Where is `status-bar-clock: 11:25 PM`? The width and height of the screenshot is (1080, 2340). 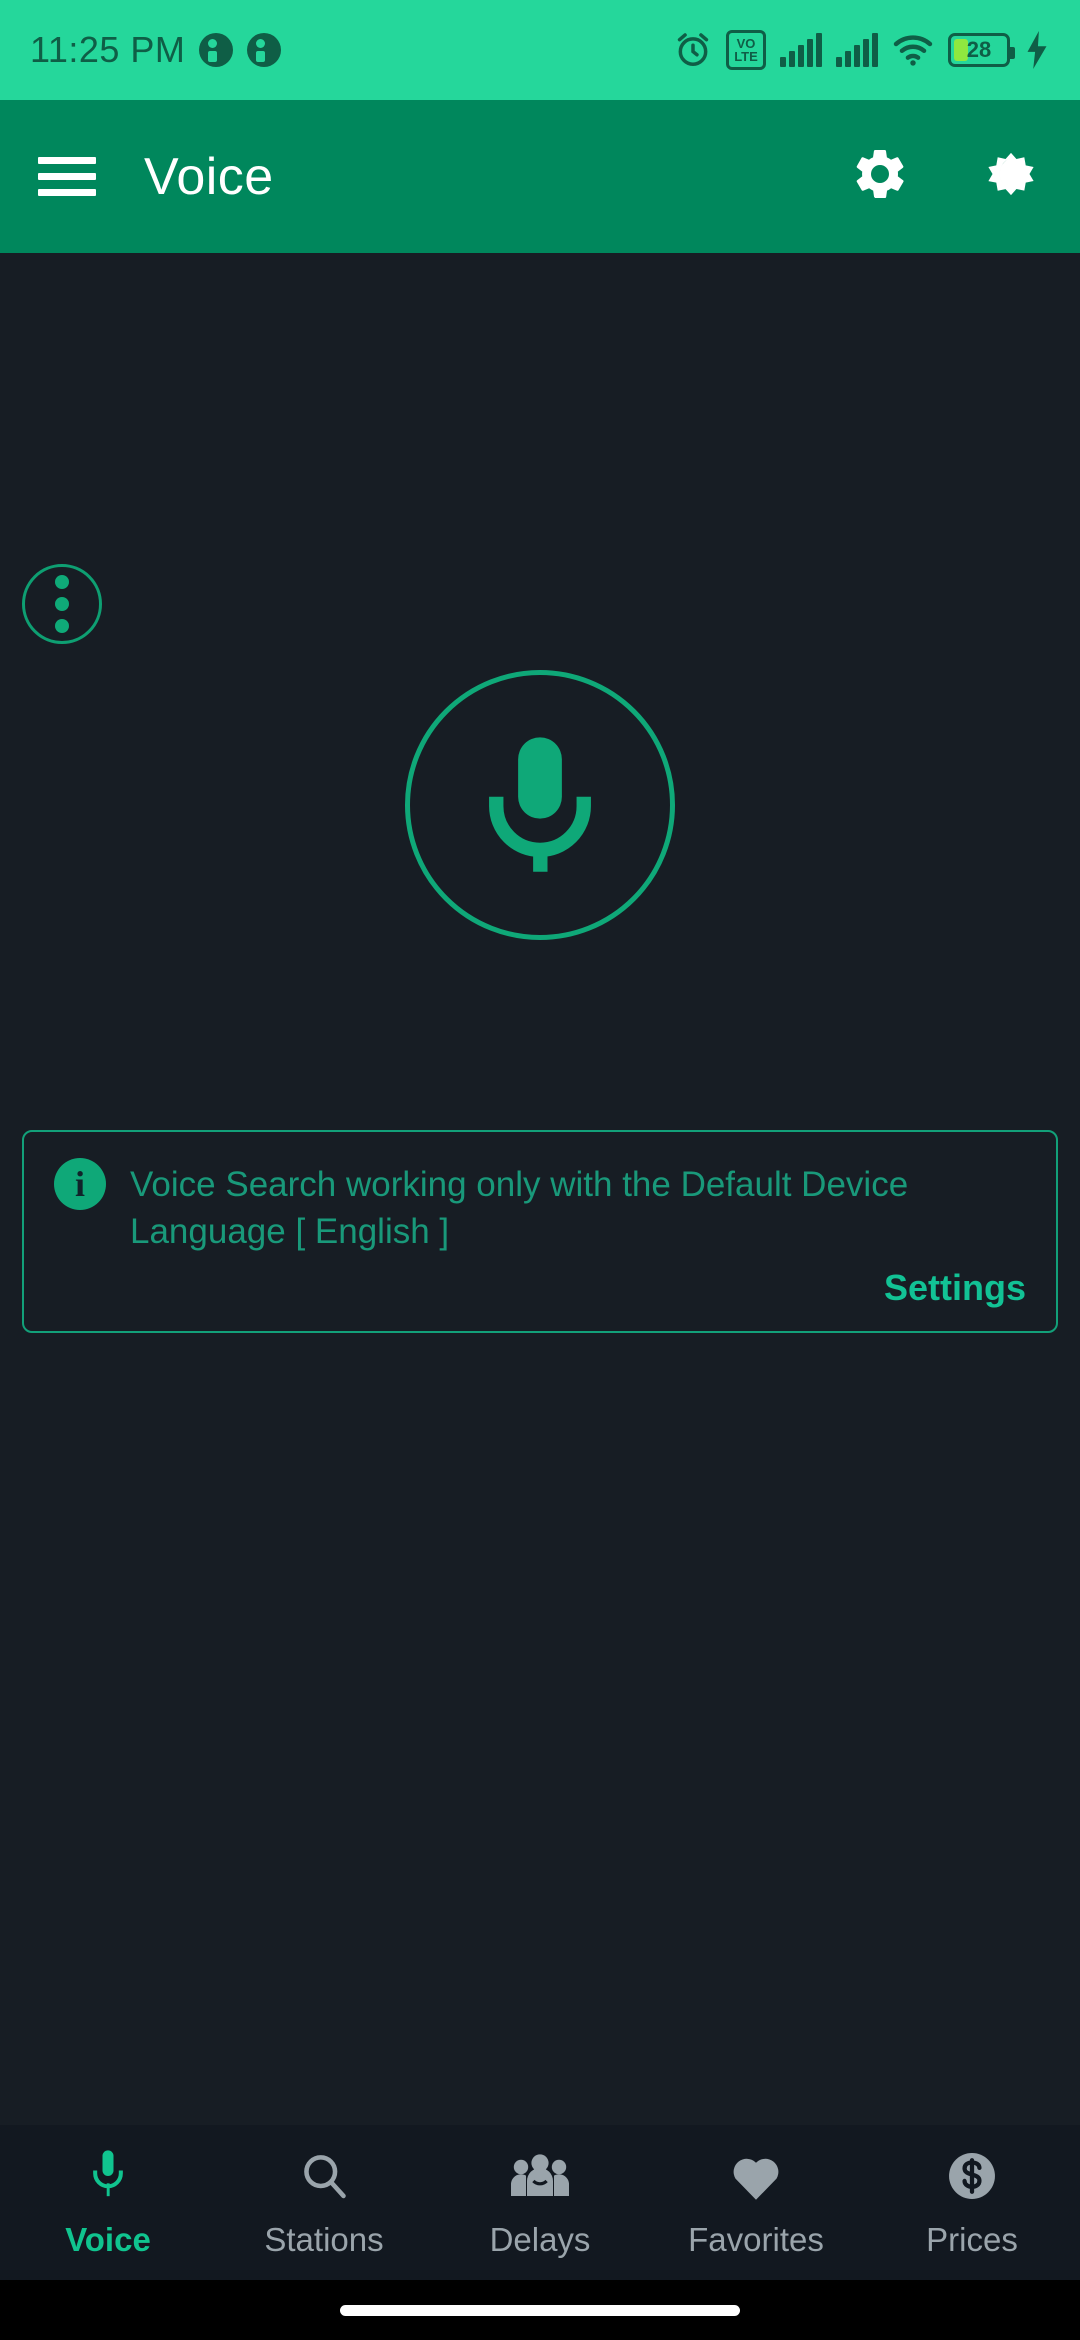
status-bar-clock: 11:25 PM is located at coordinates (108, 49).